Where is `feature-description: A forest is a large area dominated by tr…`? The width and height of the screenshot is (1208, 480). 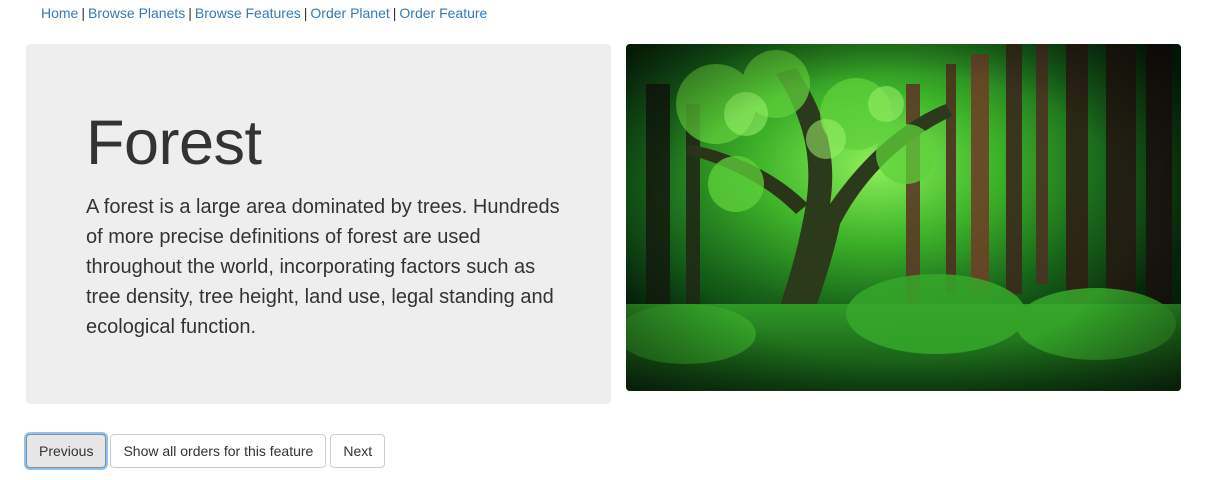
feature-description: A forest is a large area dominated by tr… is located at coordinates (323, 267).